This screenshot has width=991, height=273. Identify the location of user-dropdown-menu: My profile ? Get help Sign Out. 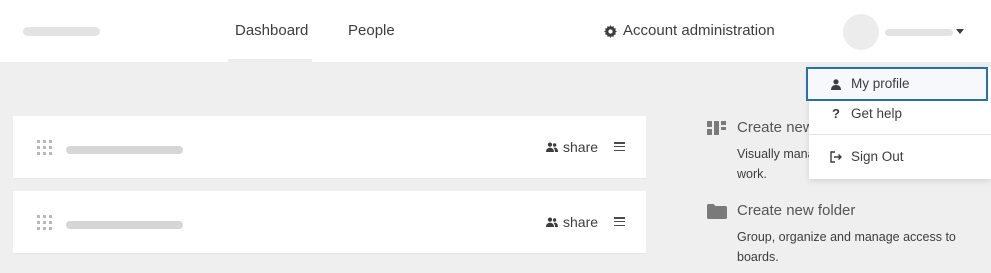
(898, 123).